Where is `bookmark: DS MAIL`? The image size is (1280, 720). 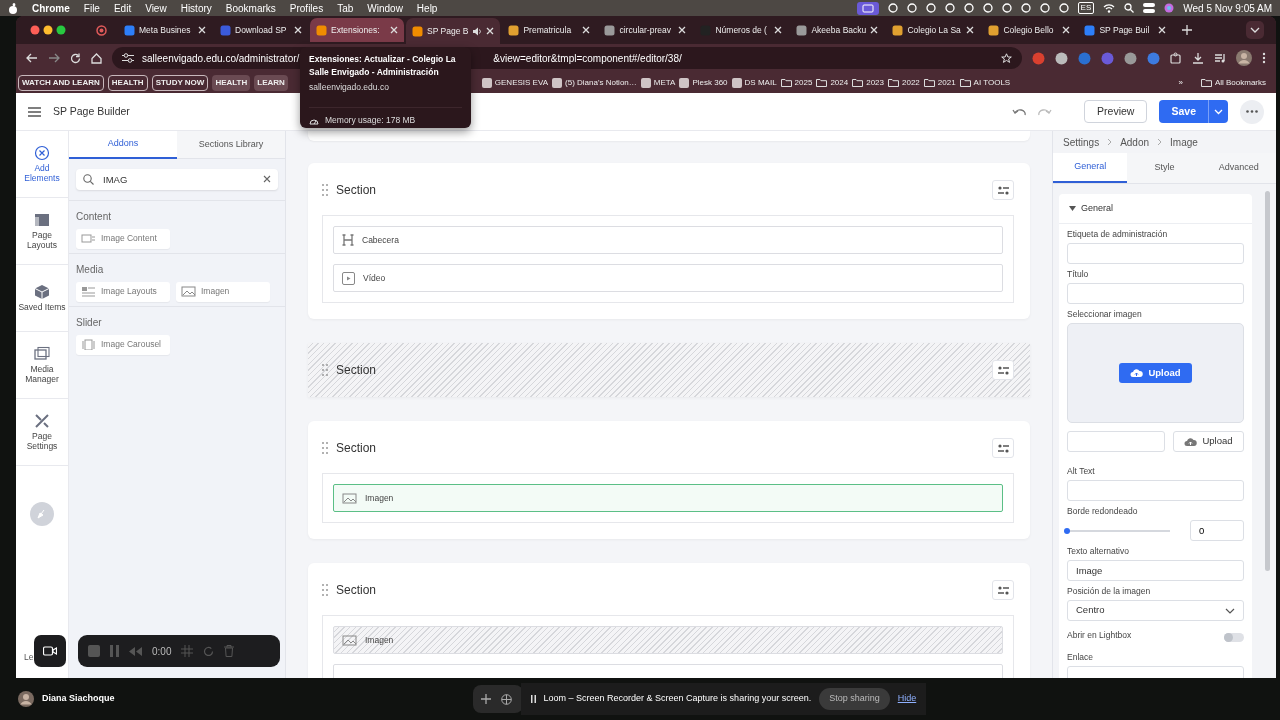 bookmark: DS MAIL is located at coordinates (754, 82).